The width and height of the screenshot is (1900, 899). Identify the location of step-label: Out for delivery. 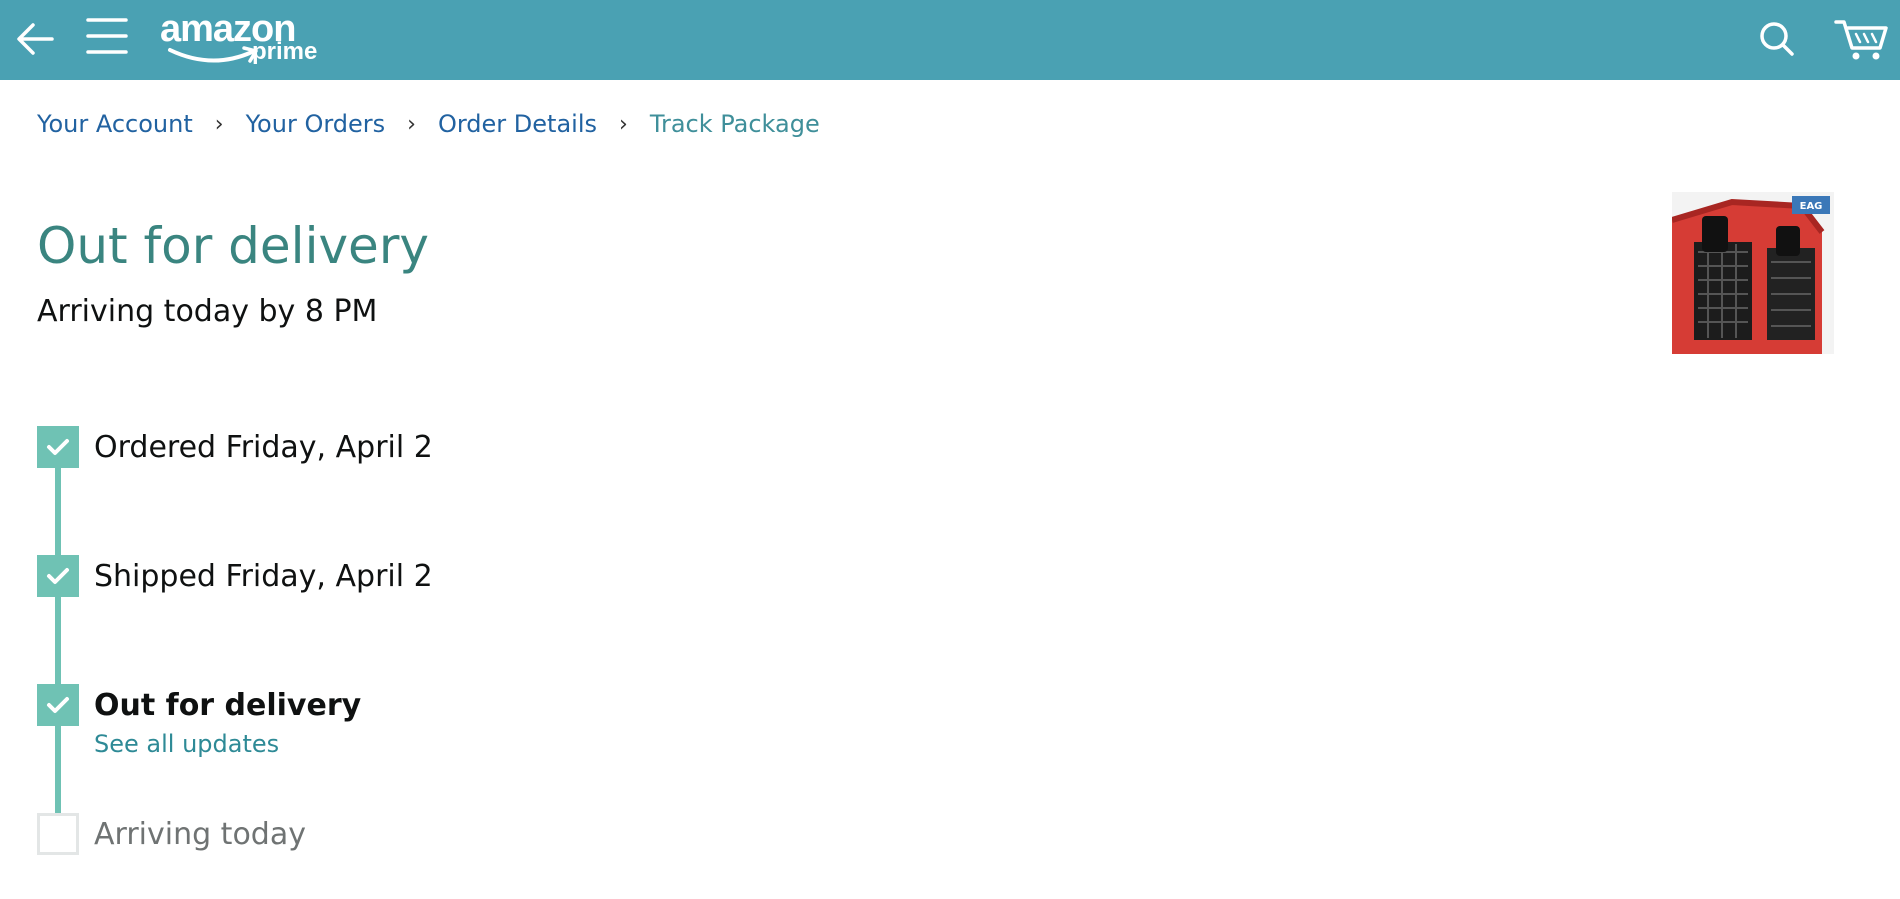
(228, 705).